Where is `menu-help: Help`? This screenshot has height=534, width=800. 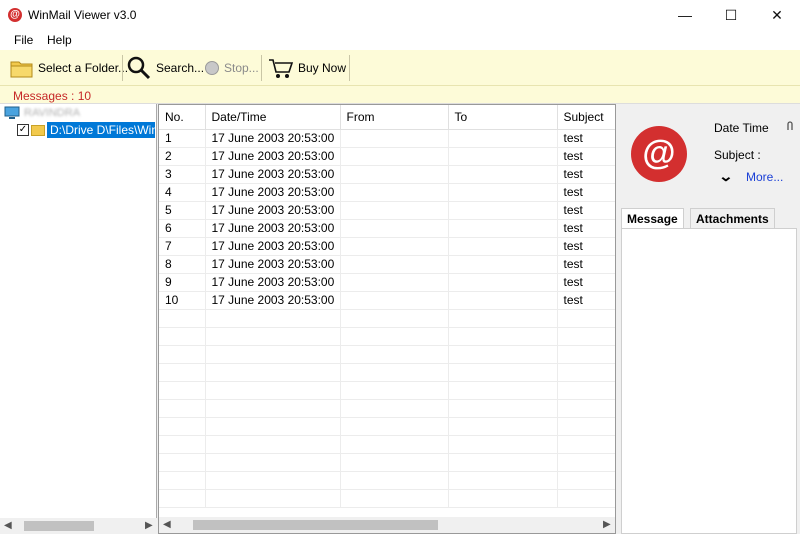 menu-help: Help is located at coordinates (59, 40).